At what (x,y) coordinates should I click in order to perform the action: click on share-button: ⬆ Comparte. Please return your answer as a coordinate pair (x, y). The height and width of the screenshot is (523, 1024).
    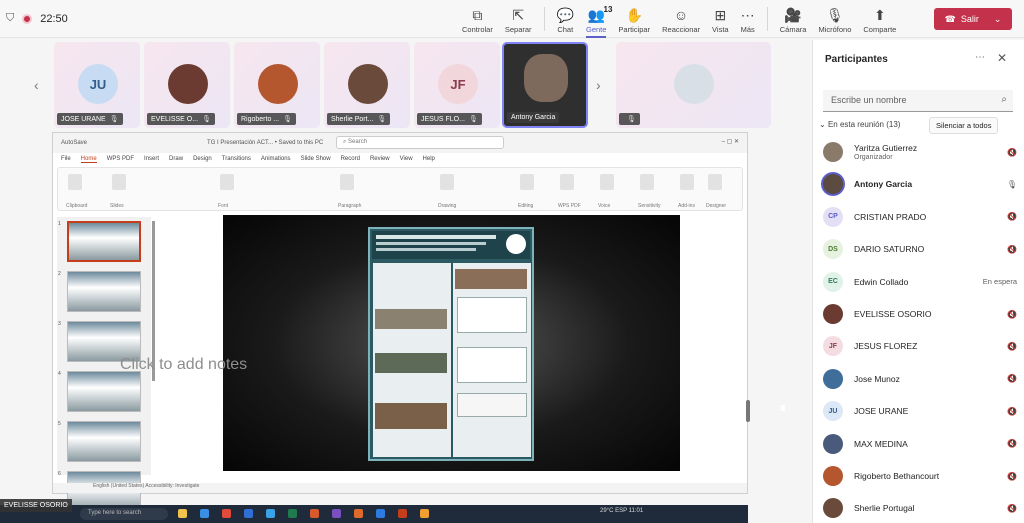
    Looking at the image, I should click on (879, 19).